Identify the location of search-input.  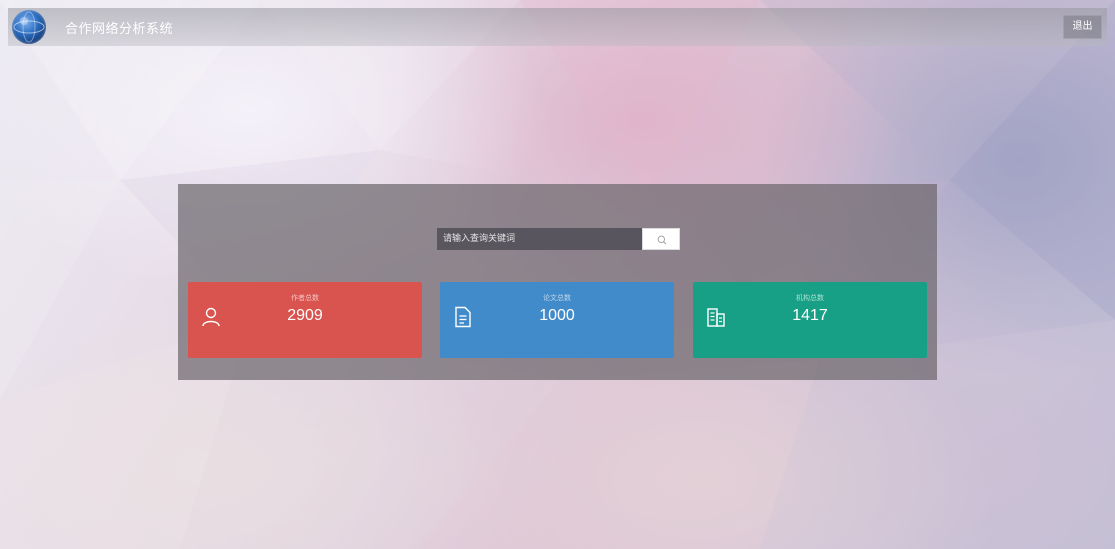
(539, 239).